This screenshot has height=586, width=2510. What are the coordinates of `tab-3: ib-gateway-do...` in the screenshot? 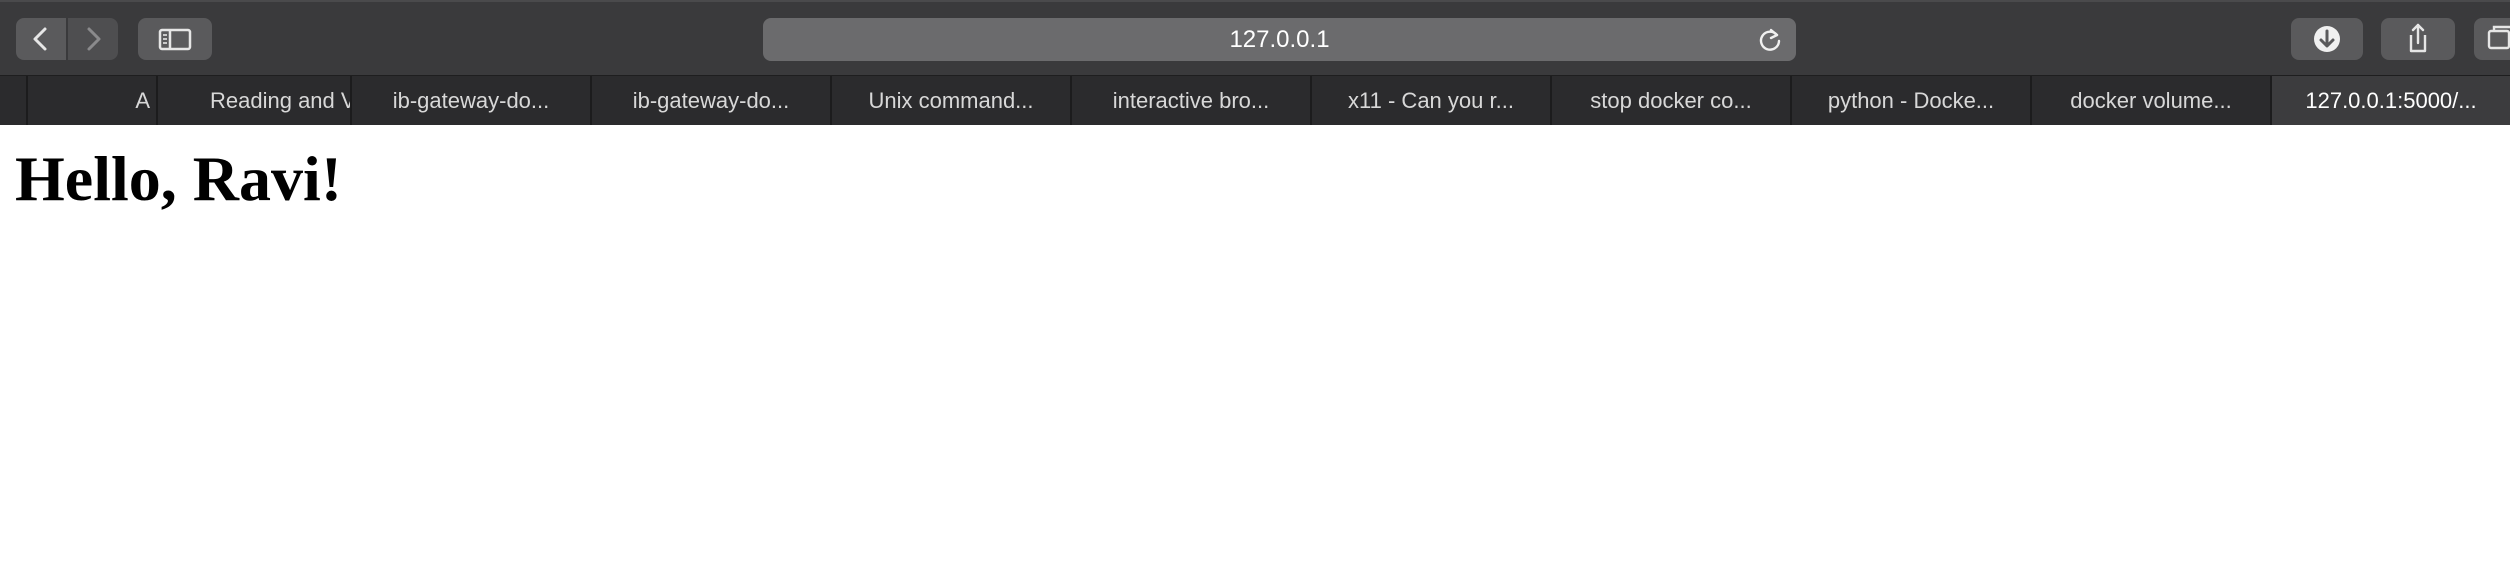 It's located at (472, 100).